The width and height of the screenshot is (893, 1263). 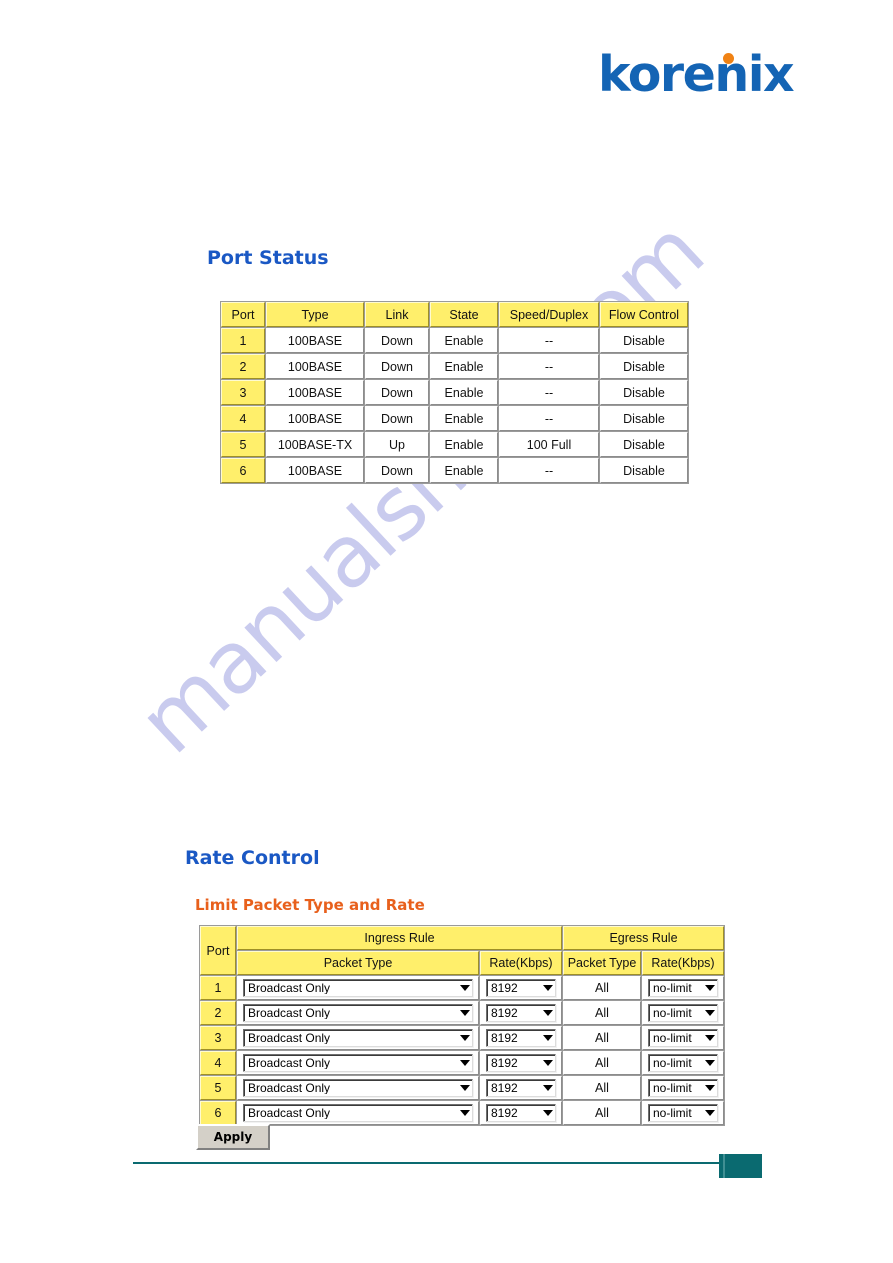 What do you see at coordinates (397, 314) in the screenshot?
I see `port-status-column-header: Link` at bounding box center [397, 314].